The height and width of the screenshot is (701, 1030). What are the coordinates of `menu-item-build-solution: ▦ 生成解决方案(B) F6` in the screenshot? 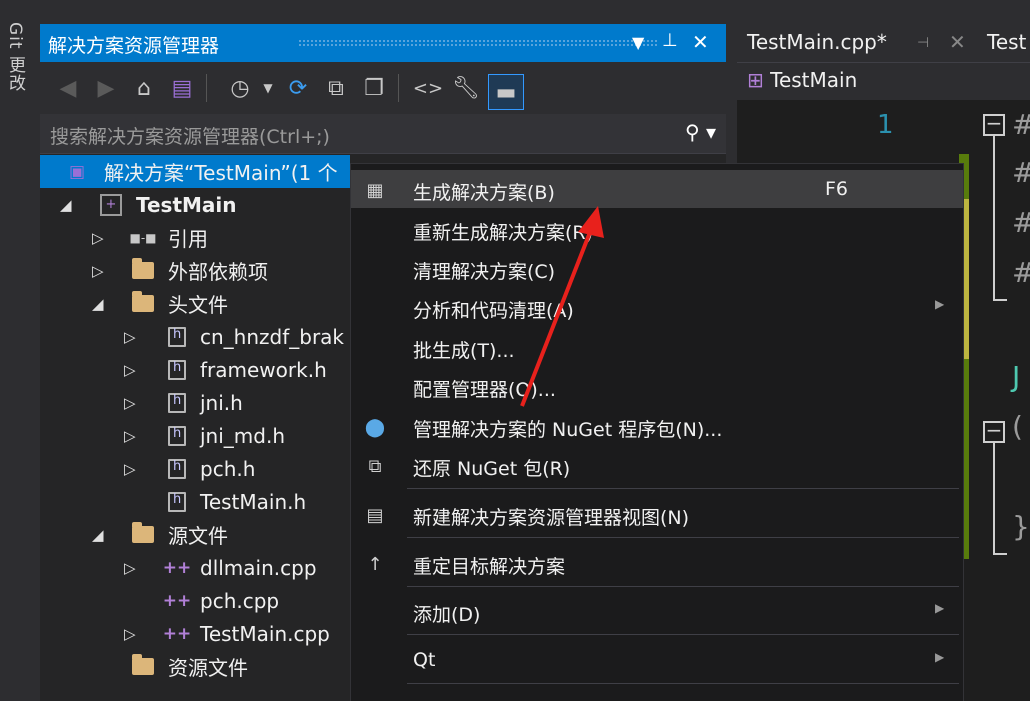 It's located at (657, 189).